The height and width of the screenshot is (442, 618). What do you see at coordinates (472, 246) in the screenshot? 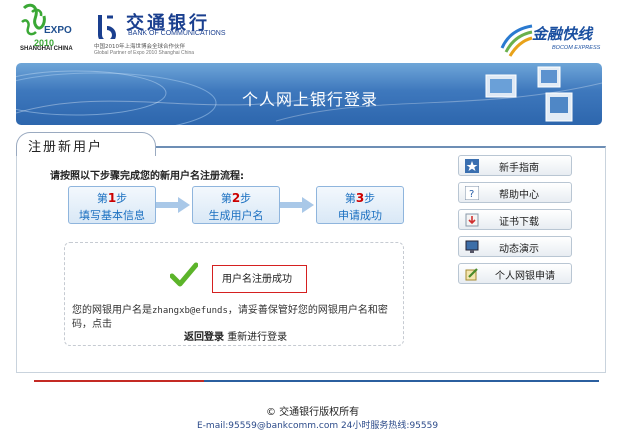
I see `monitor-icon` at bounding box center [472, 246].